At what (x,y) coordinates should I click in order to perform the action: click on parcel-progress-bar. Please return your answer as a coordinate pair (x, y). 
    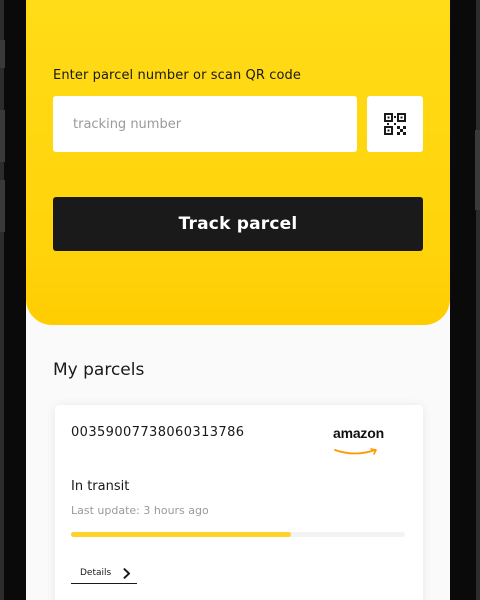
    Looking at the image, I should click on (238, 534).